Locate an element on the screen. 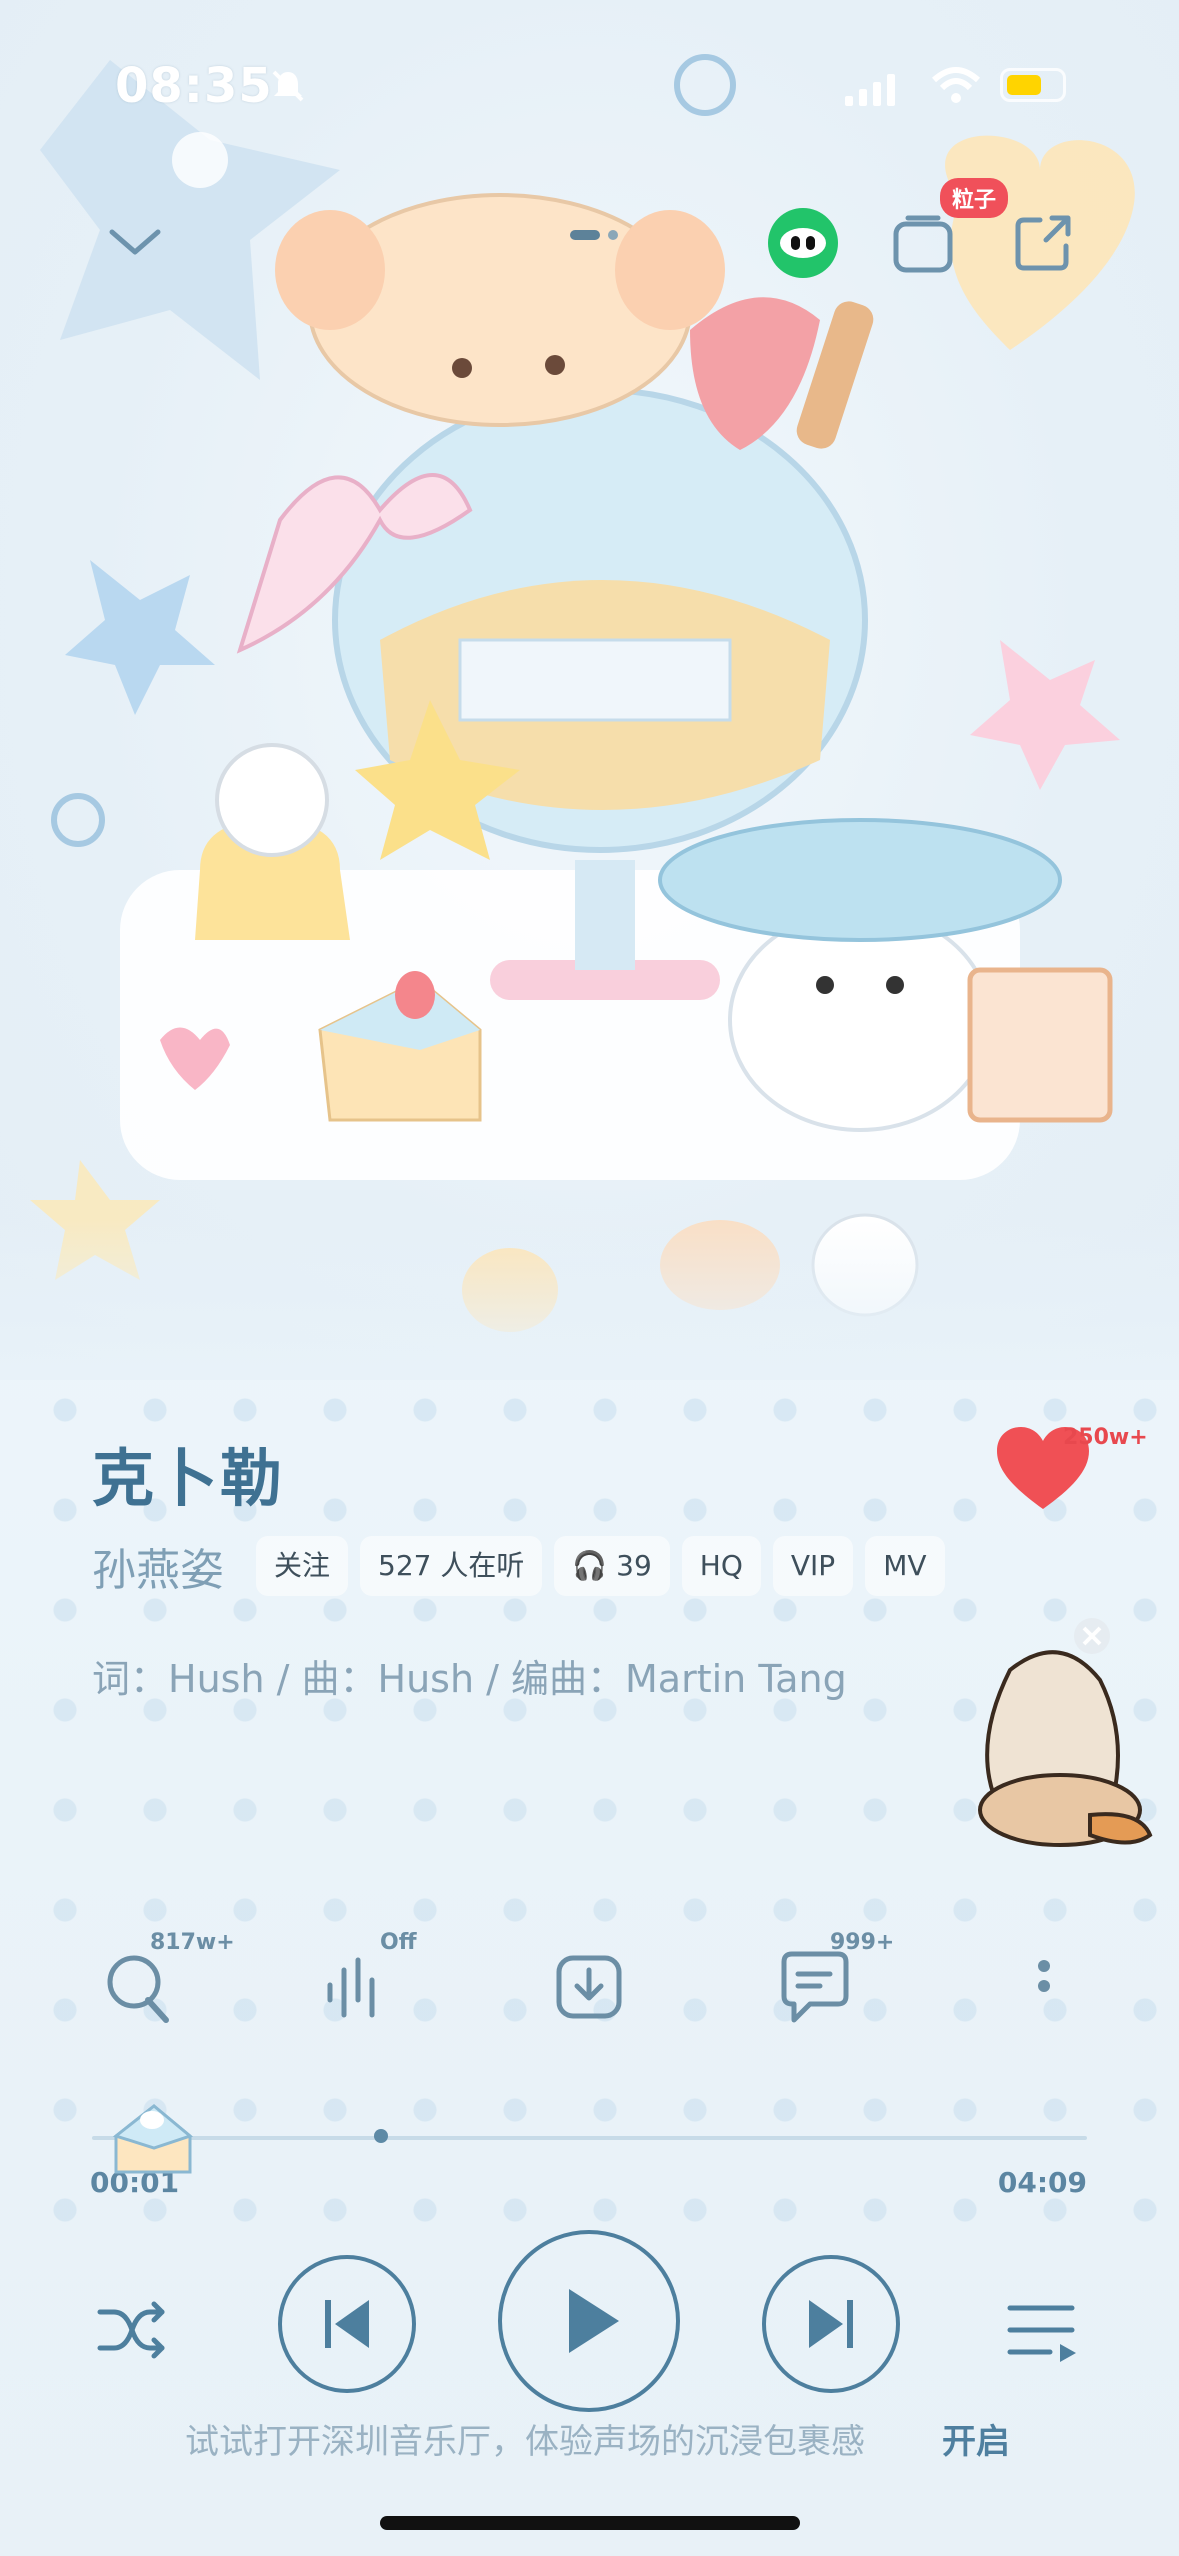 Image resolution: width=1179 pixels, height=2556 pixels. particles-badge: 粒子 is located at coordinates (974, 198).